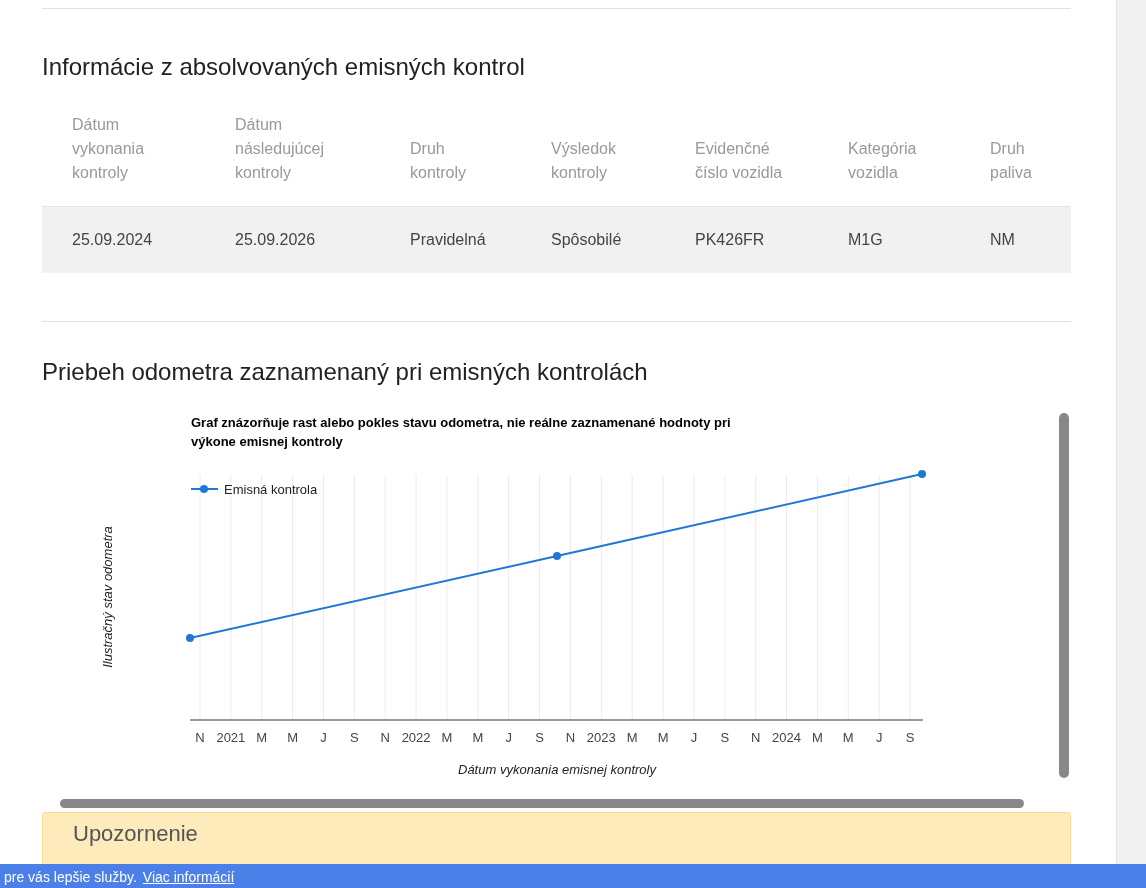 This screenshot has width=1146, height=888. What do you see at coordinates (461, 431) in the screenshot?
I see `chart-title: Graf znázorňuje rast alebo pokles stavu odometra, nie reálne zaznamenané hodnoty pri výkone emisnej kontroly` at bounding box center [461, 431].